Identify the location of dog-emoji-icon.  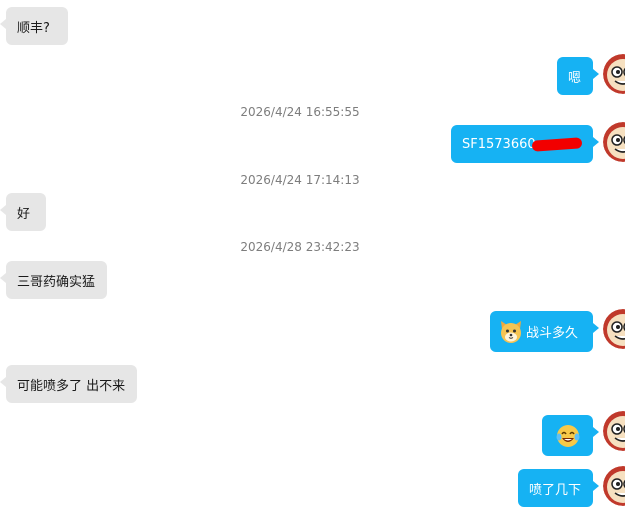
(511, 331).